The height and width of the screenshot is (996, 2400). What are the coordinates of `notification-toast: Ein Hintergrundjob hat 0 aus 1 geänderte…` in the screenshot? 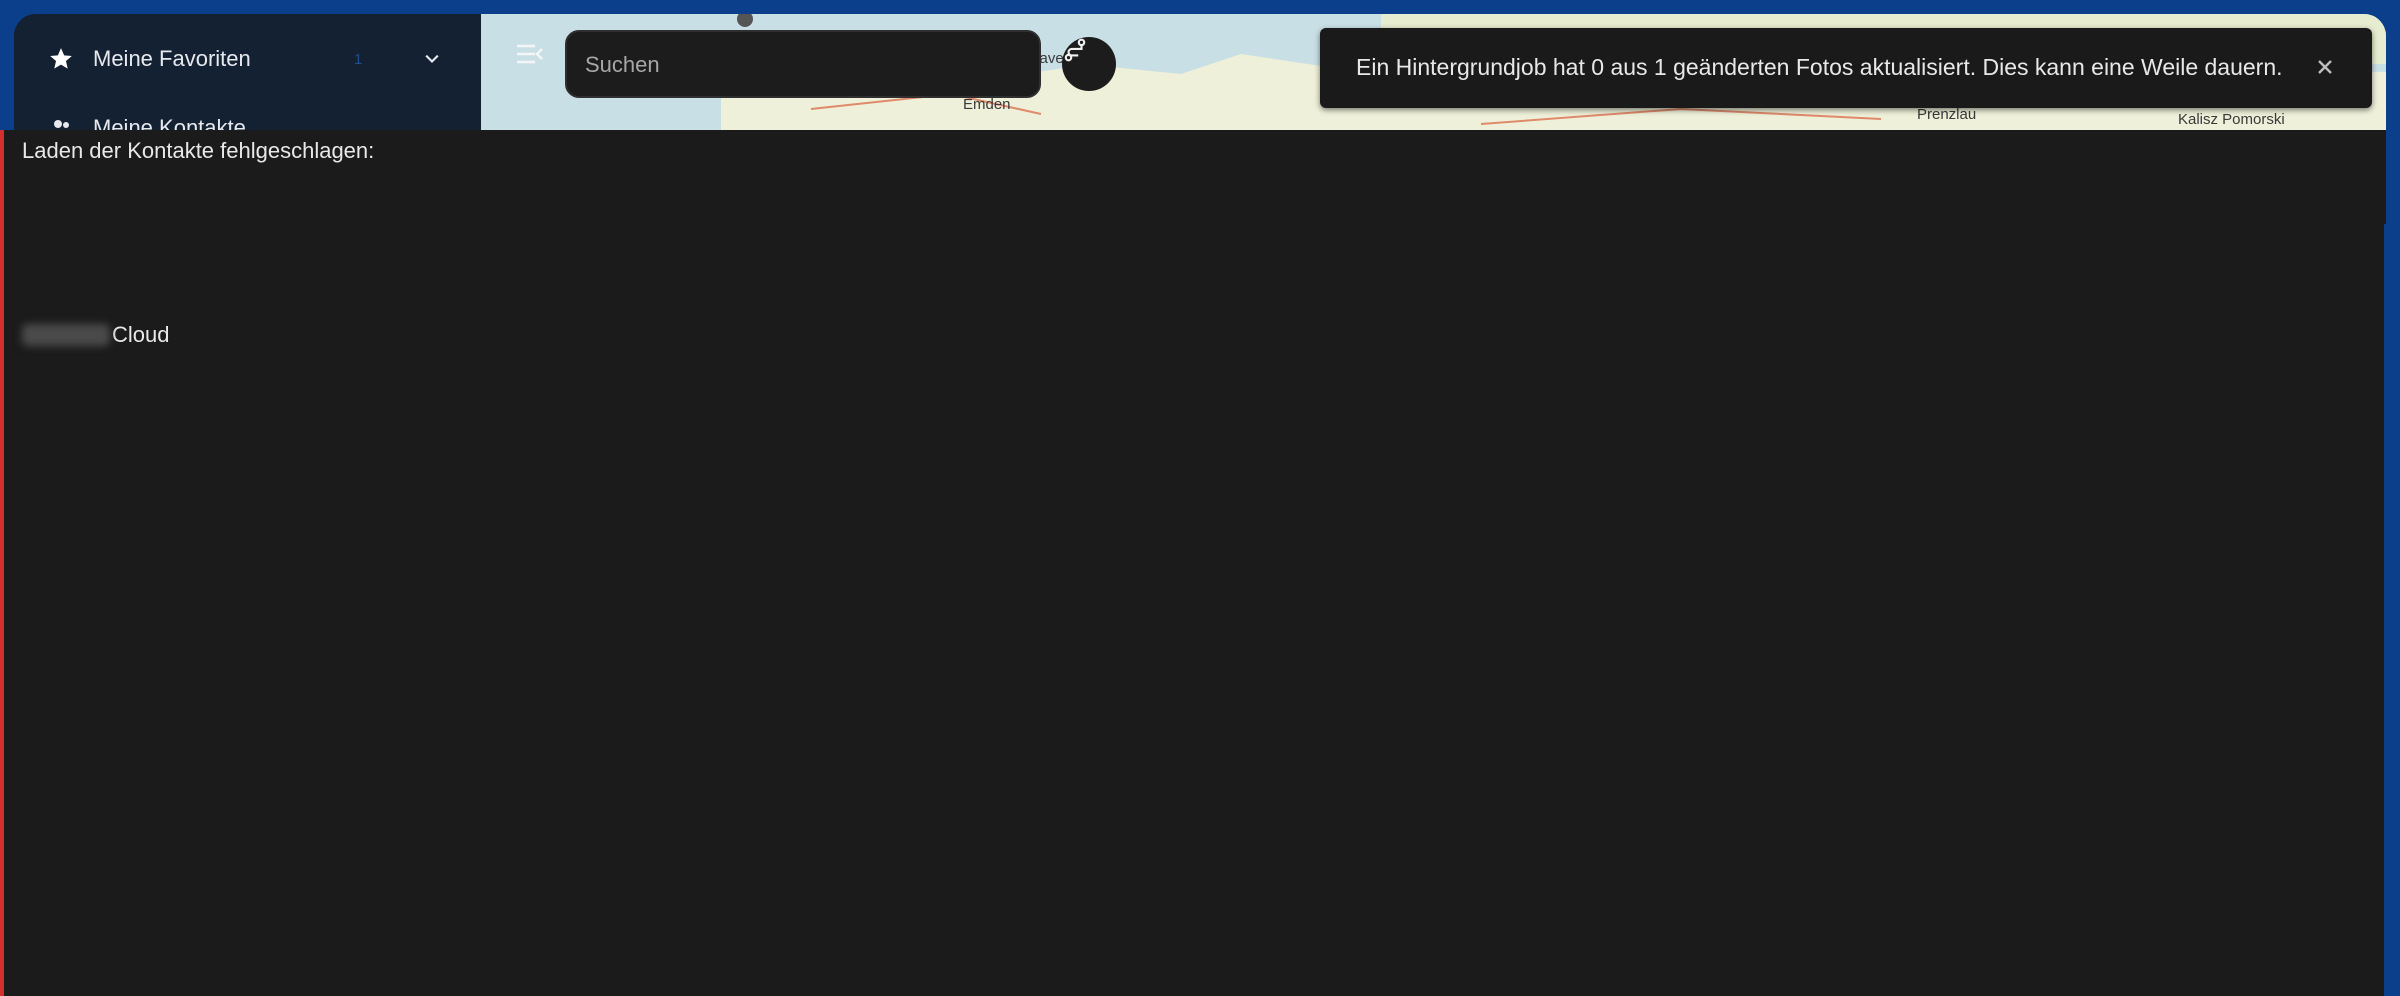 It's located at (1846, 68).